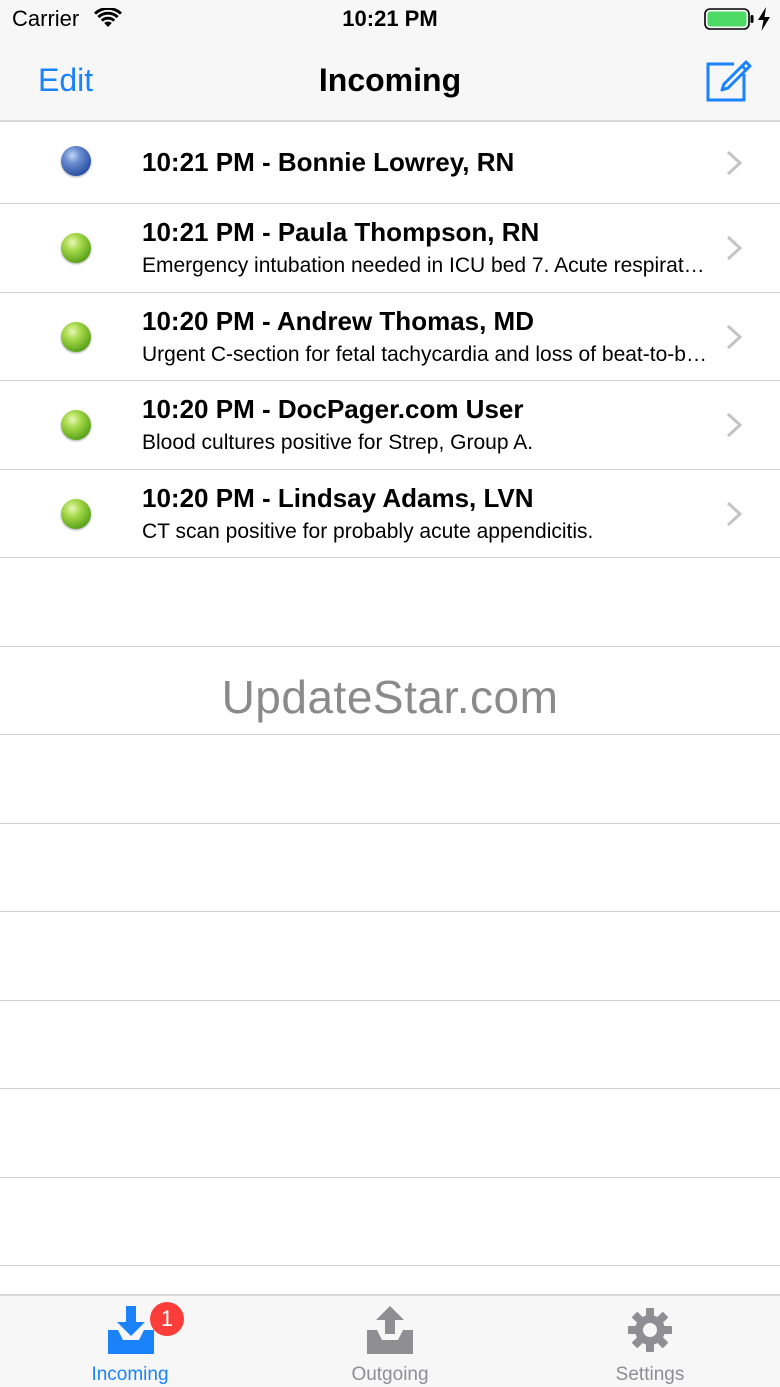  Describe the element at coordinates (333, 409) in the screenshot. I see `message-title: 10:20 PM - DocPager.com User` at that location.